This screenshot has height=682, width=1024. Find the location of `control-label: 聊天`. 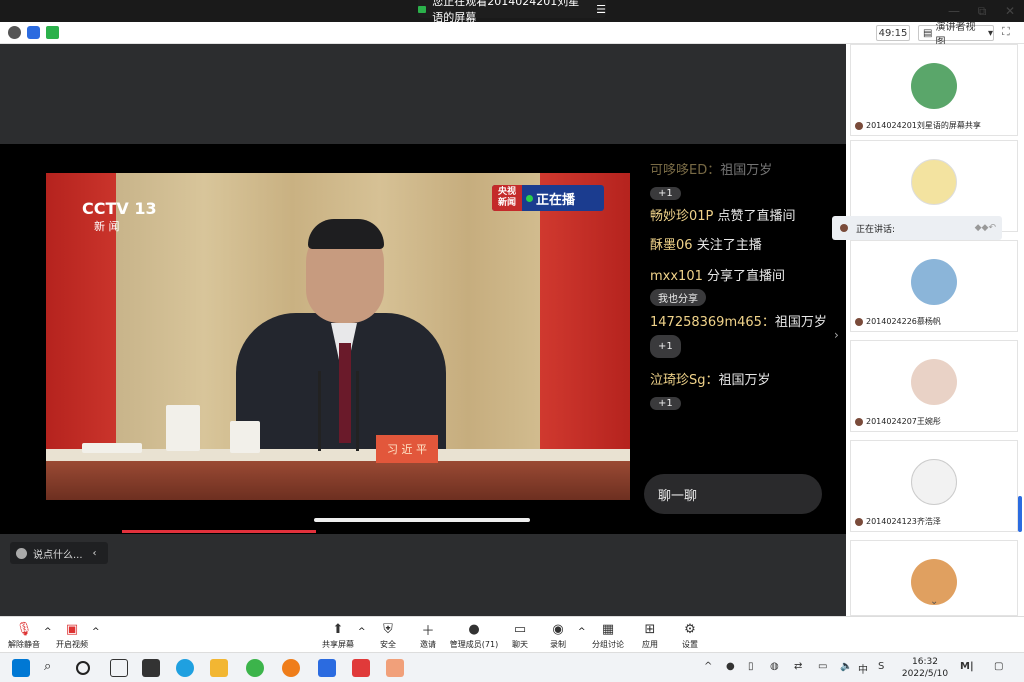

control-label: 聊天 is located at coordinates (520, 644).